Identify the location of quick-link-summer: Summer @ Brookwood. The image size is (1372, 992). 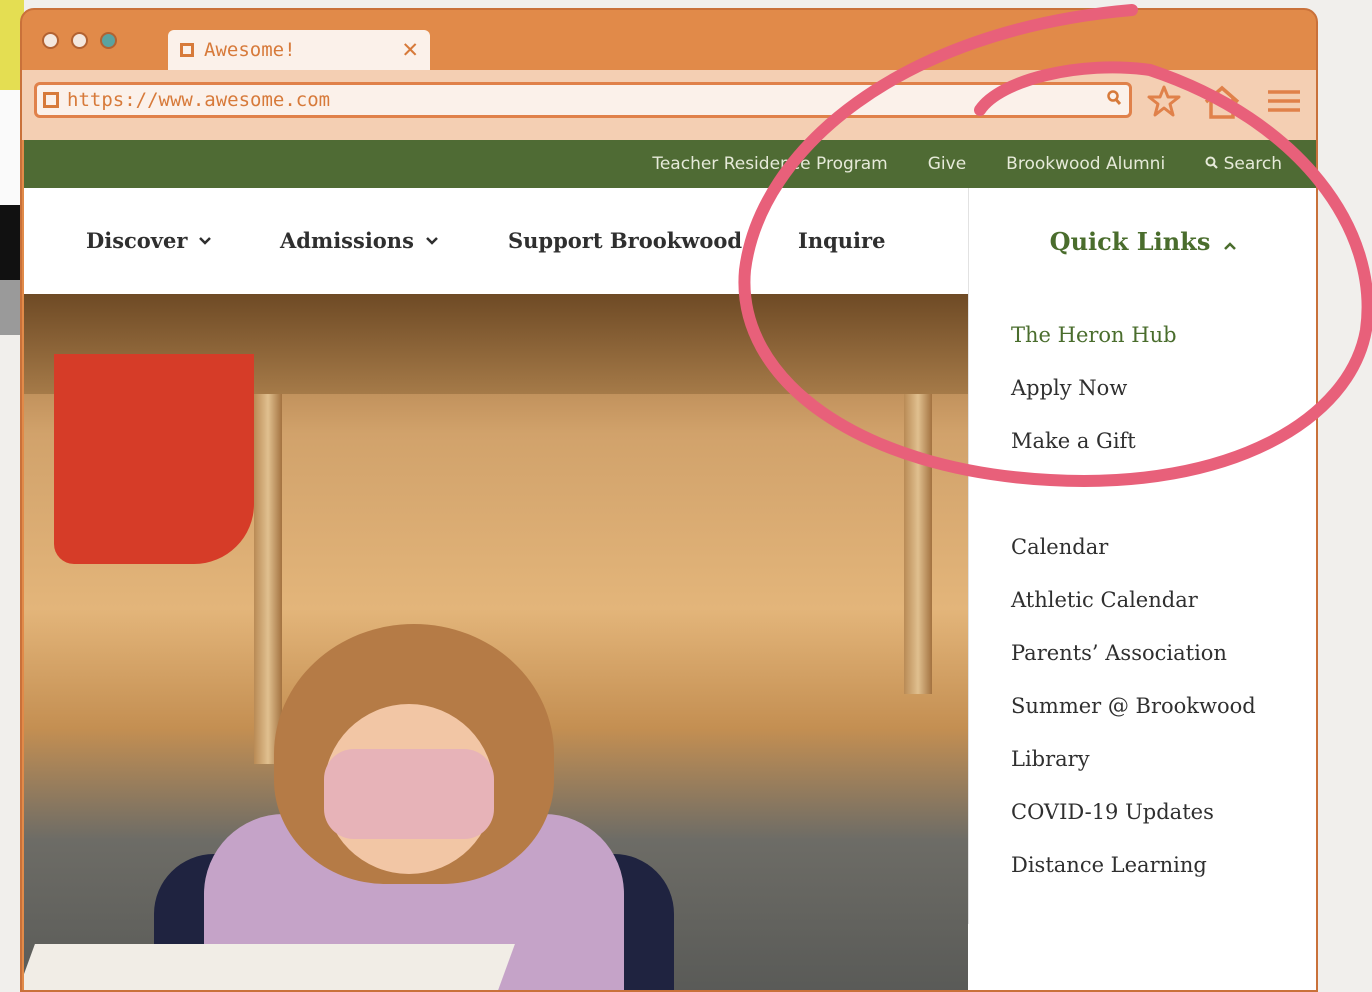
(1142, 717).